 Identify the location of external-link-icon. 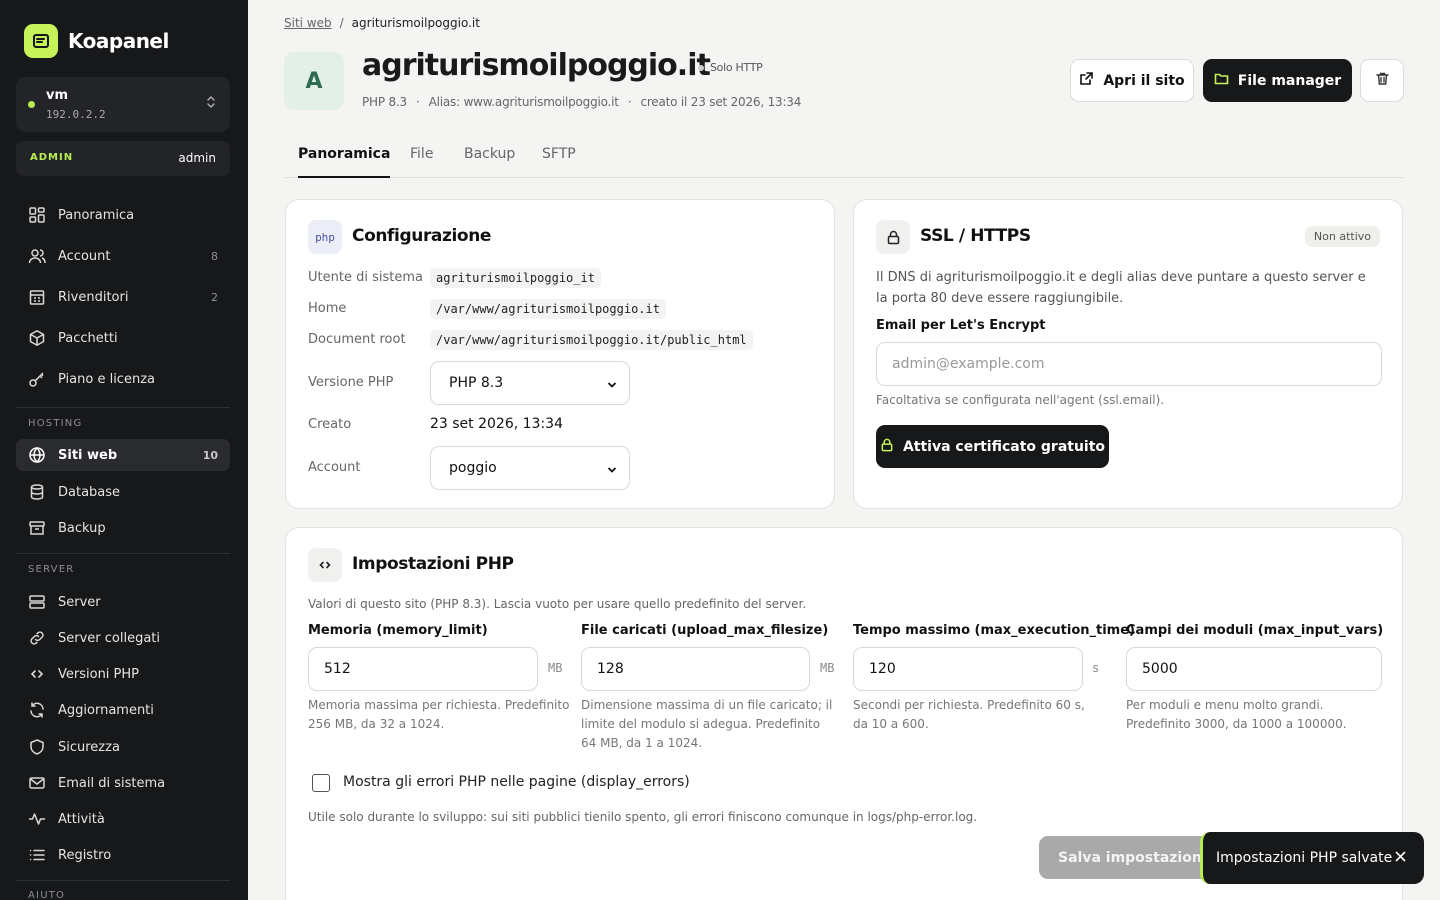
(1086, 80).